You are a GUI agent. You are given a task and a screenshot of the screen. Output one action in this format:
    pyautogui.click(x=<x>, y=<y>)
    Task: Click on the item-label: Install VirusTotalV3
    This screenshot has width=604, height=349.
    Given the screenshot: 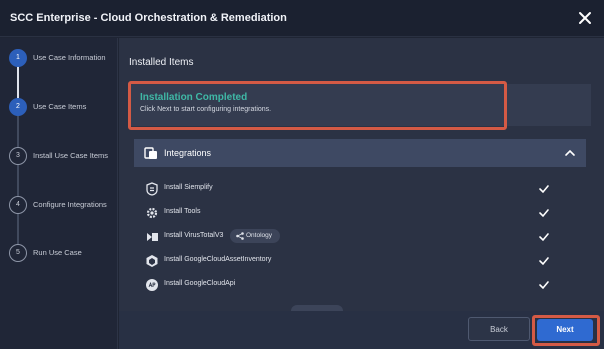 What is the action you would take?
    pyautogui.click(x=194, y=235)
    